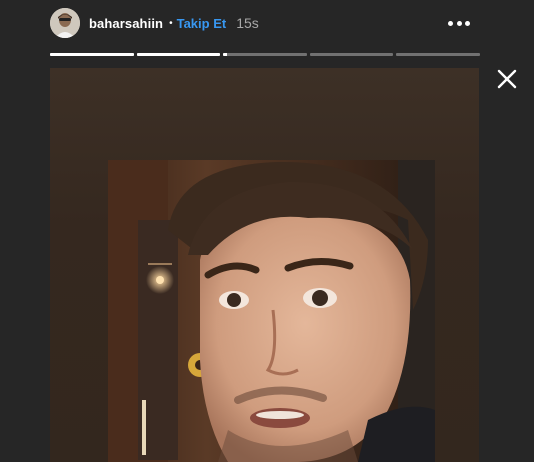 The height and width of the screenshot is (462, 534). I want to click on avatar, so click(65, 23).